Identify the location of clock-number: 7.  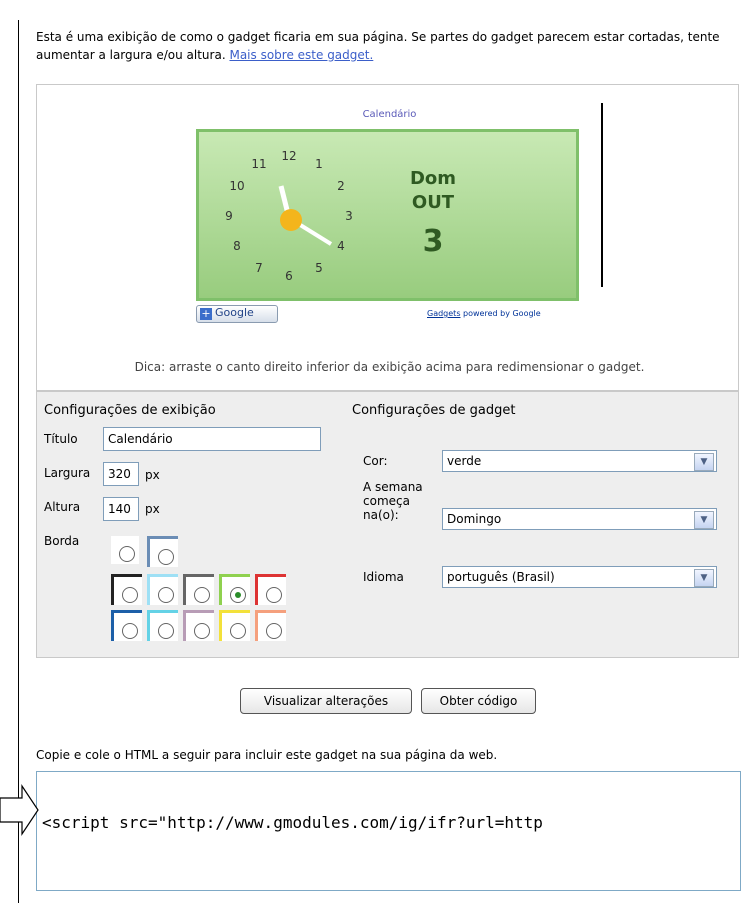
(259, 268).